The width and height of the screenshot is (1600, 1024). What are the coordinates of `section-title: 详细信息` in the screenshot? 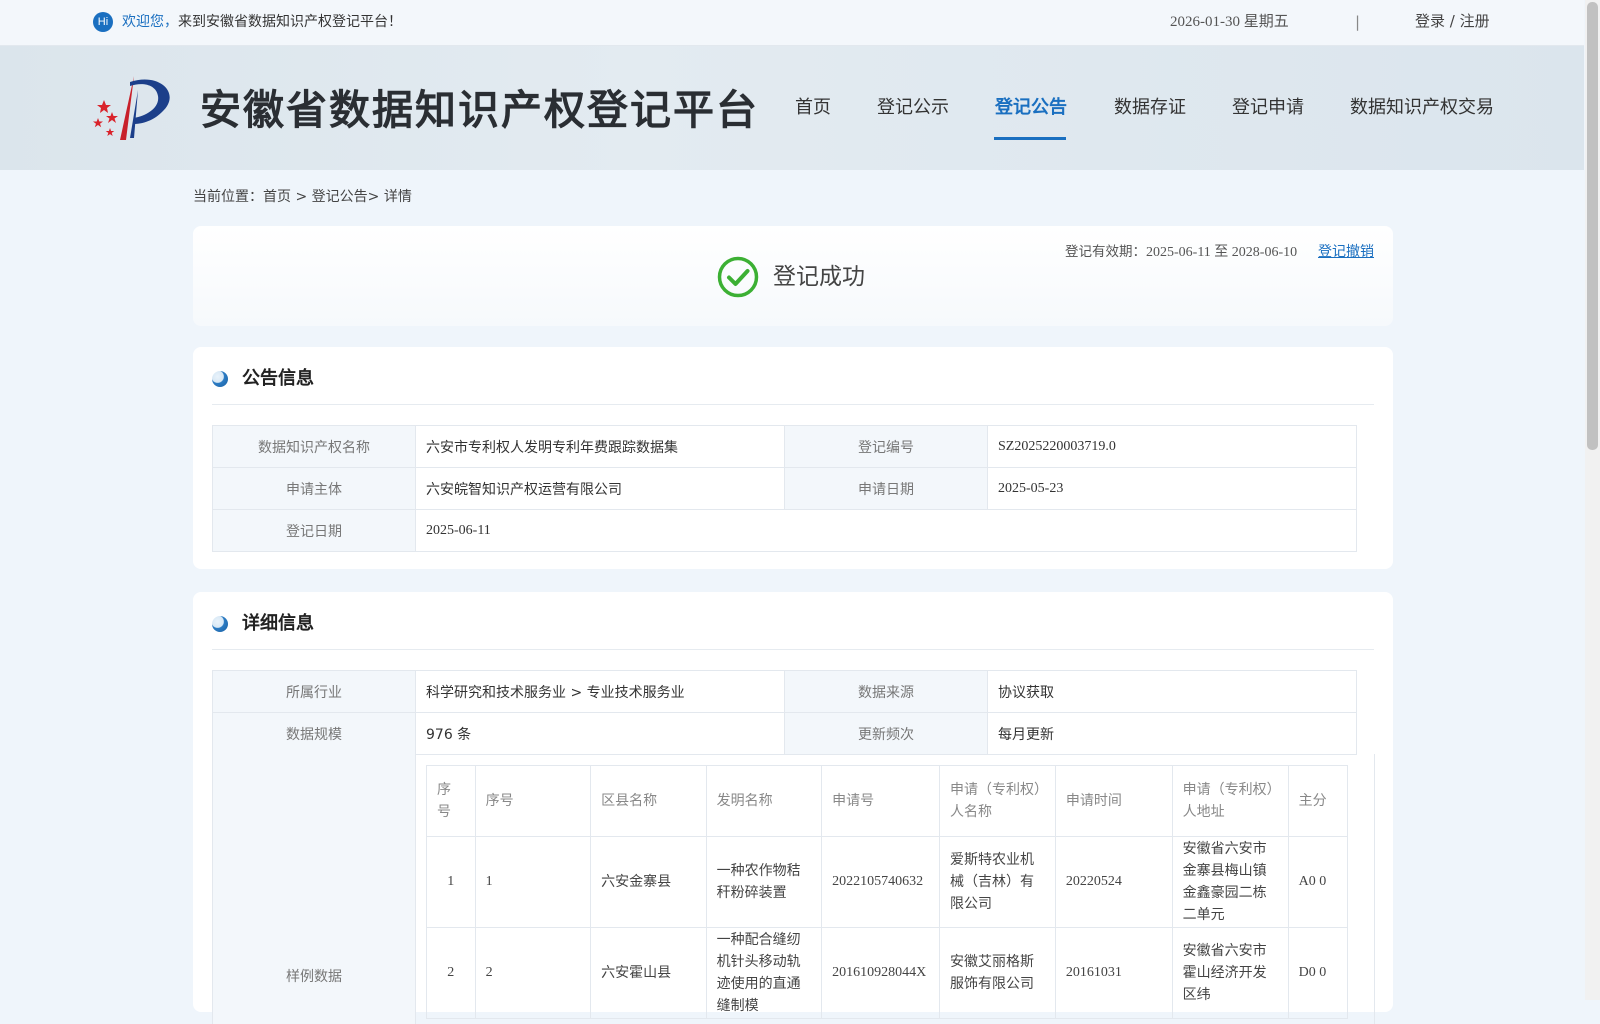 It's located at (278, 623).